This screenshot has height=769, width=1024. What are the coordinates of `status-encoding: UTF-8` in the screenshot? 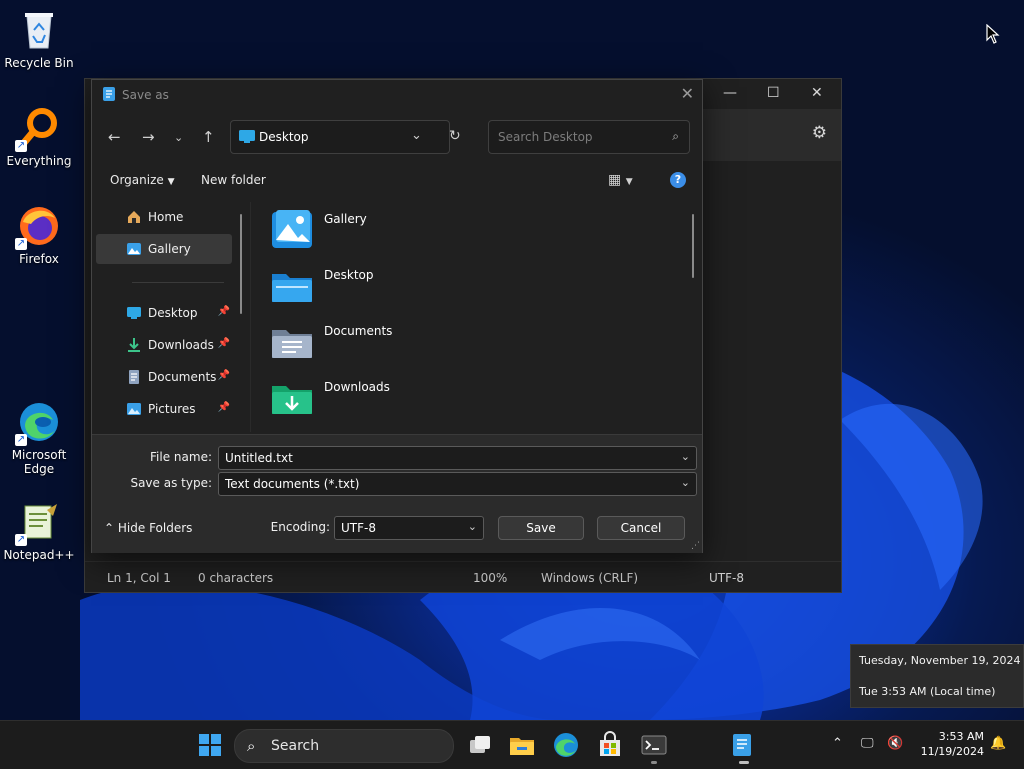 It's located at (726, 578).